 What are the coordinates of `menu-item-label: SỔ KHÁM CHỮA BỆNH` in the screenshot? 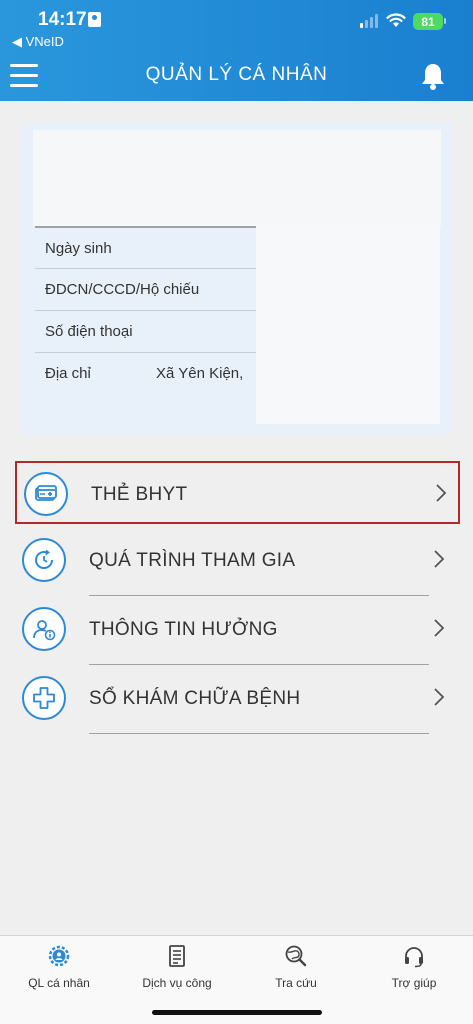 It's located at (195, 698).